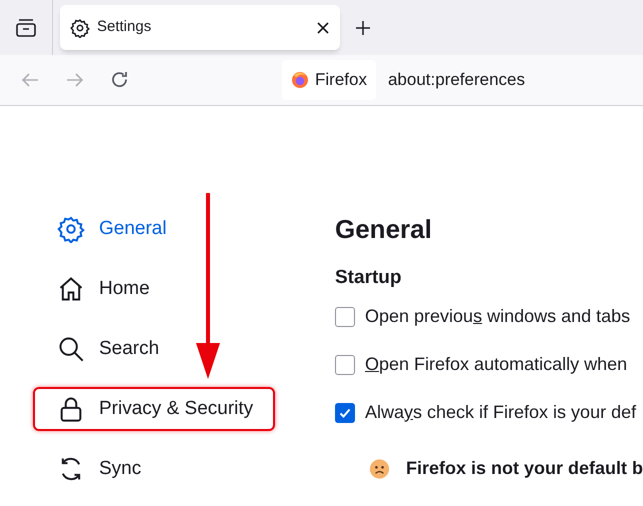 The image size is (643, 506). I want to click on sidebar-item: Search, so click(154, 349).